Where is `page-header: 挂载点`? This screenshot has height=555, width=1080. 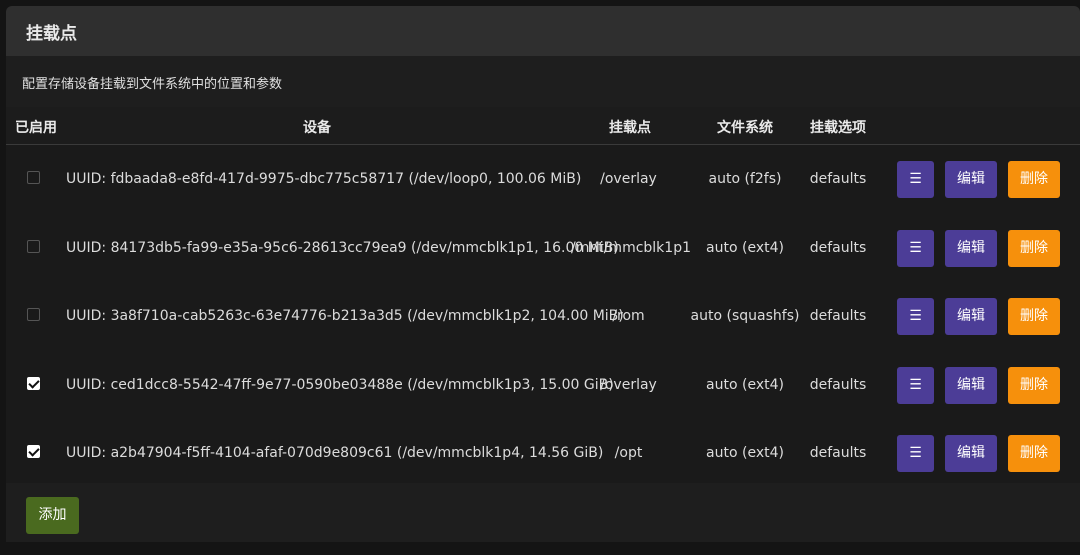 page-header: 挂载点 is located at coordinates (543, 31).